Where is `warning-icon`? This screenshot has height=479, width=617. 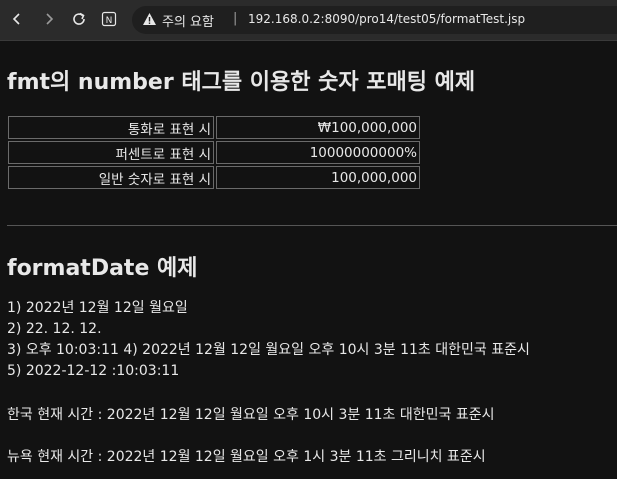
warning-icon is located at coordinates (149, 19).